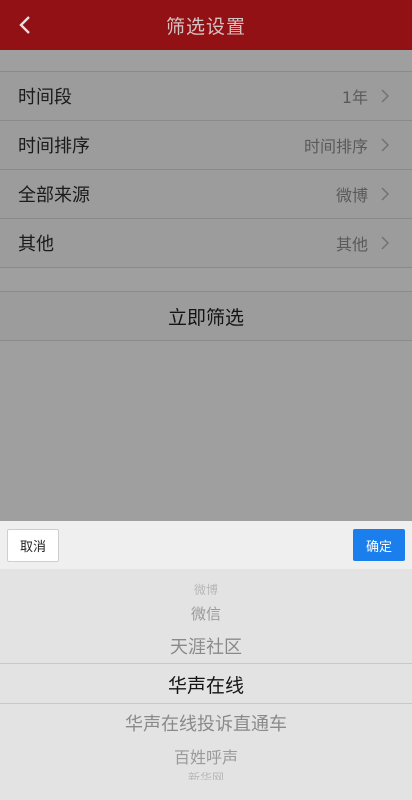 Image resolution: width=412 pixels, height=800 pixels. Describe the element at coordinates (354, 97) in the screenshot. I see `row-value: 1年` at that location.